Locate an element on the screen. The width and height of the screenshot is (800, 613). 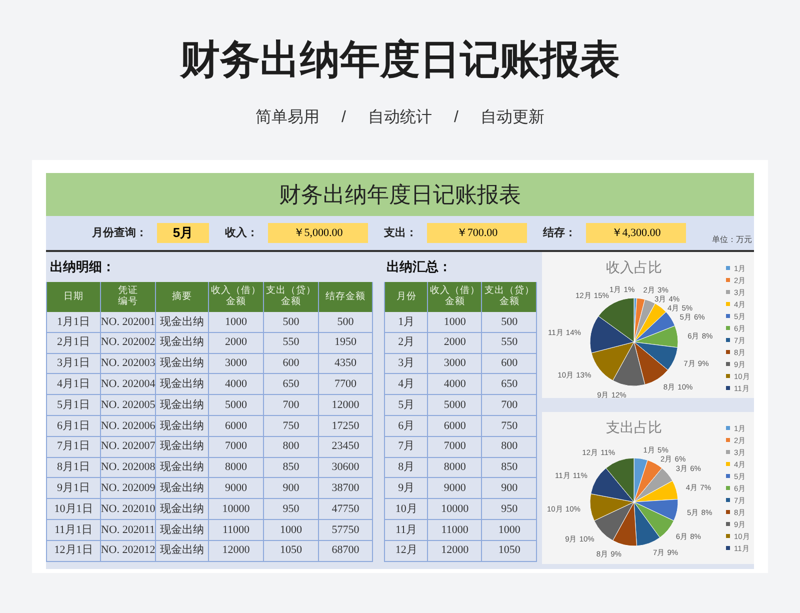
table-cell: NO. 202010 is located at coordinates (128, 509).